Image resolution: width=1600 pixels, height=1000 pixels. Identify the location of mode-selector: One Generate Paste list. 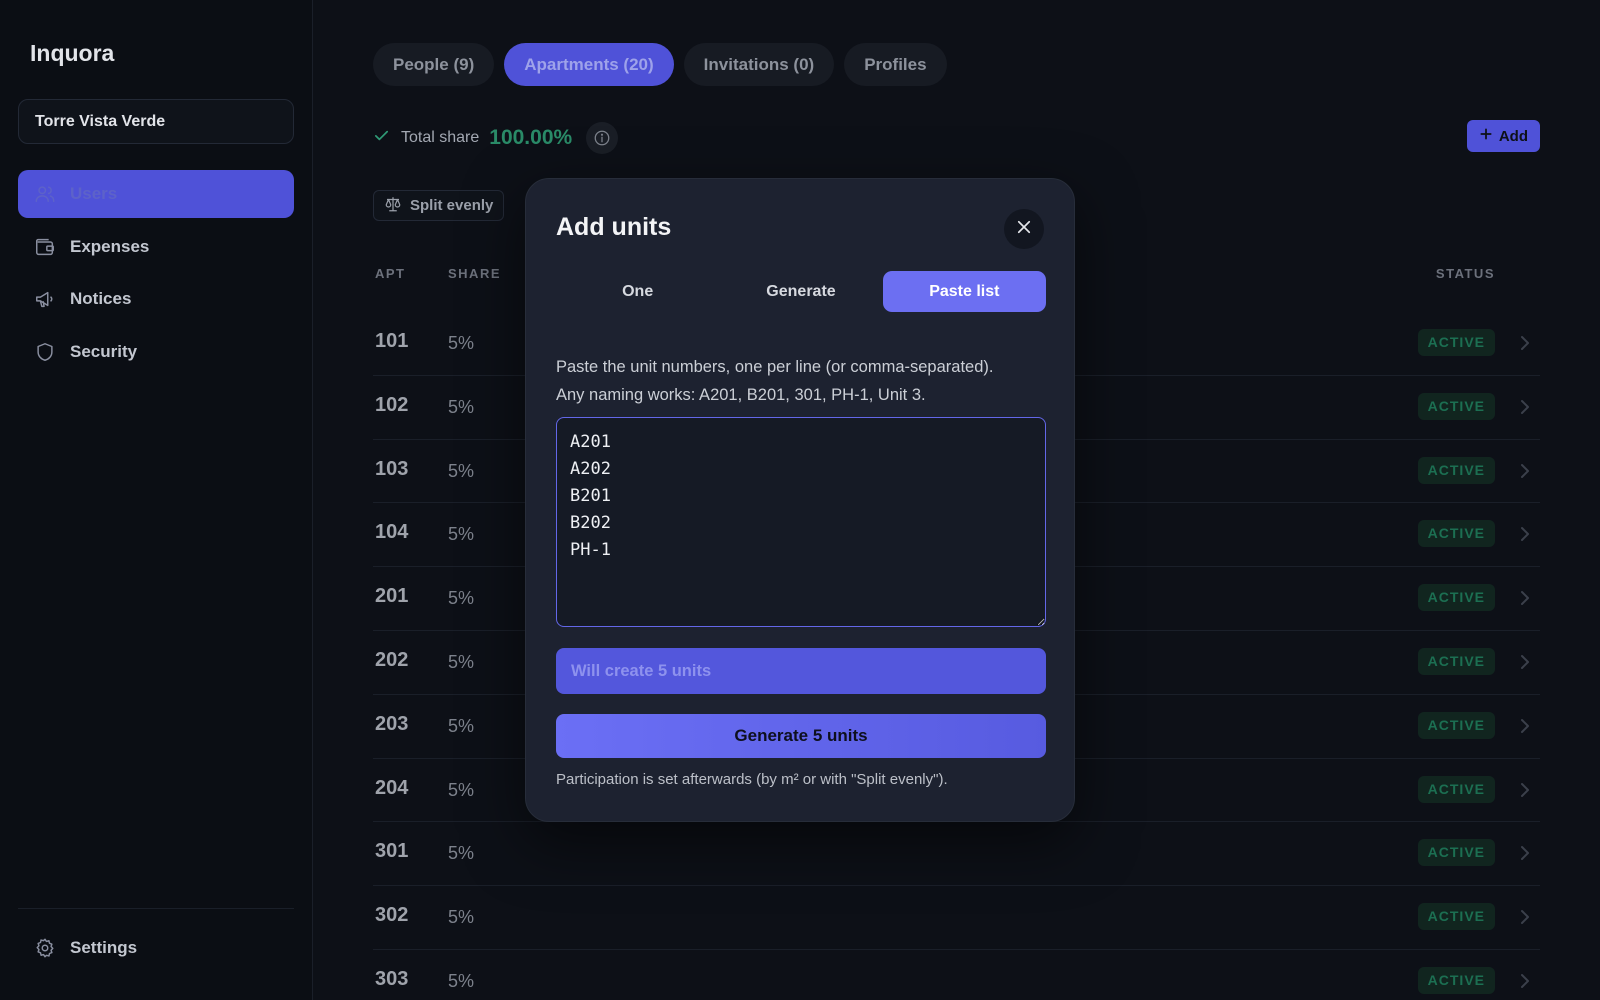
(801, 291).